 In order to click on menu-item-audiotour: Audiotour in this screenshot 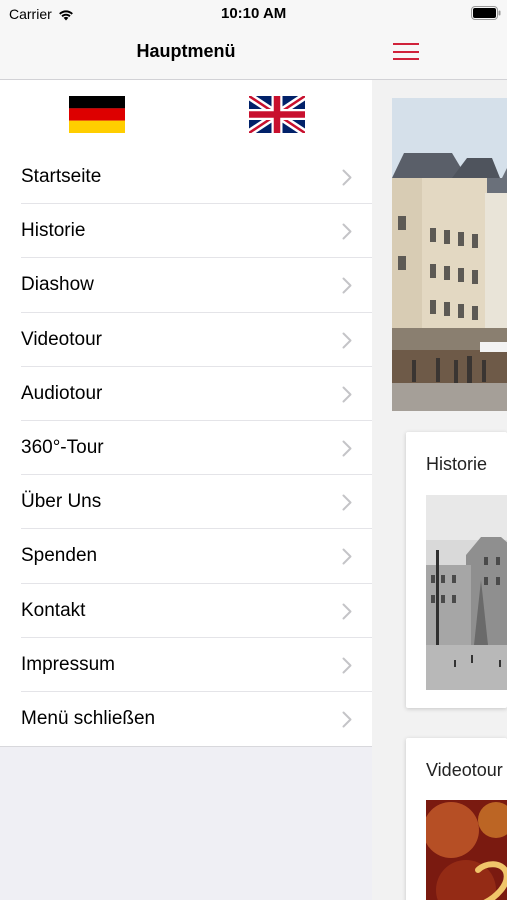, I will do `click(186, 394)`.